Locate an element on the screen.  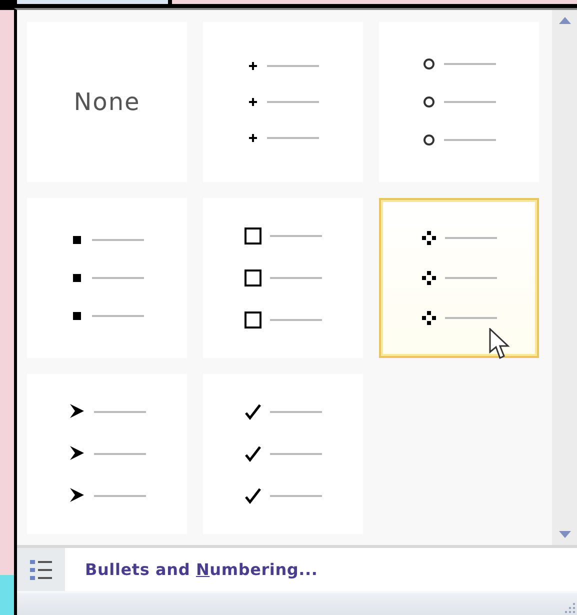
bulleted-list-icon is located at coordinates (41, 570).